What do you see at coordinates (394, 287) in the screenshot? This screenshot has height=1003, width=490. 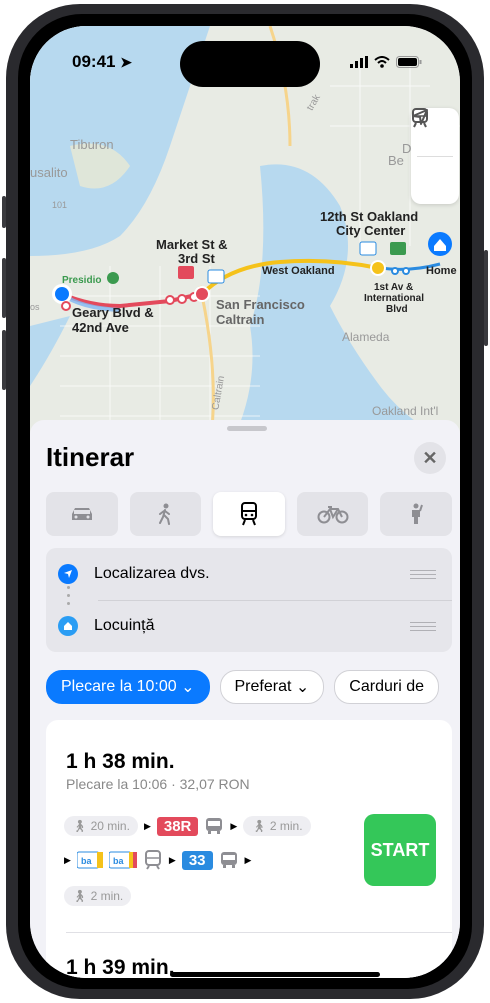 I see `map-label-1st-av: 1st Av &` at bounding box center [394, 287].